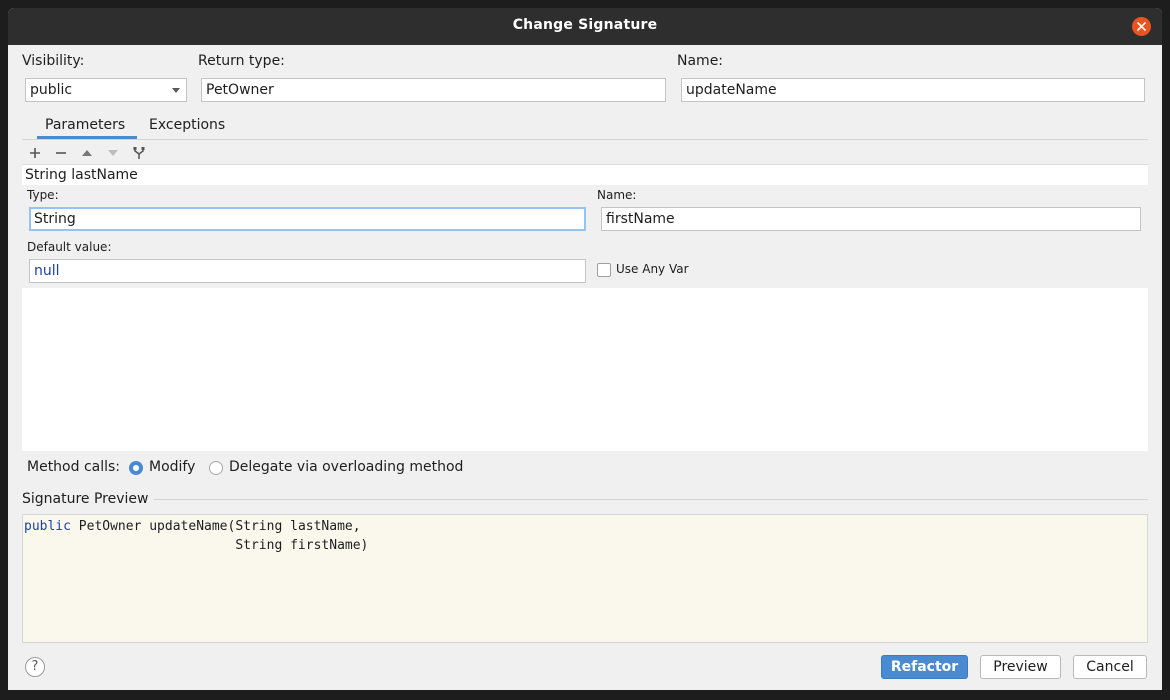 This screenshot has height=700, width=1170. I want to click on parameter-list: String lastName, so click(585, 174).